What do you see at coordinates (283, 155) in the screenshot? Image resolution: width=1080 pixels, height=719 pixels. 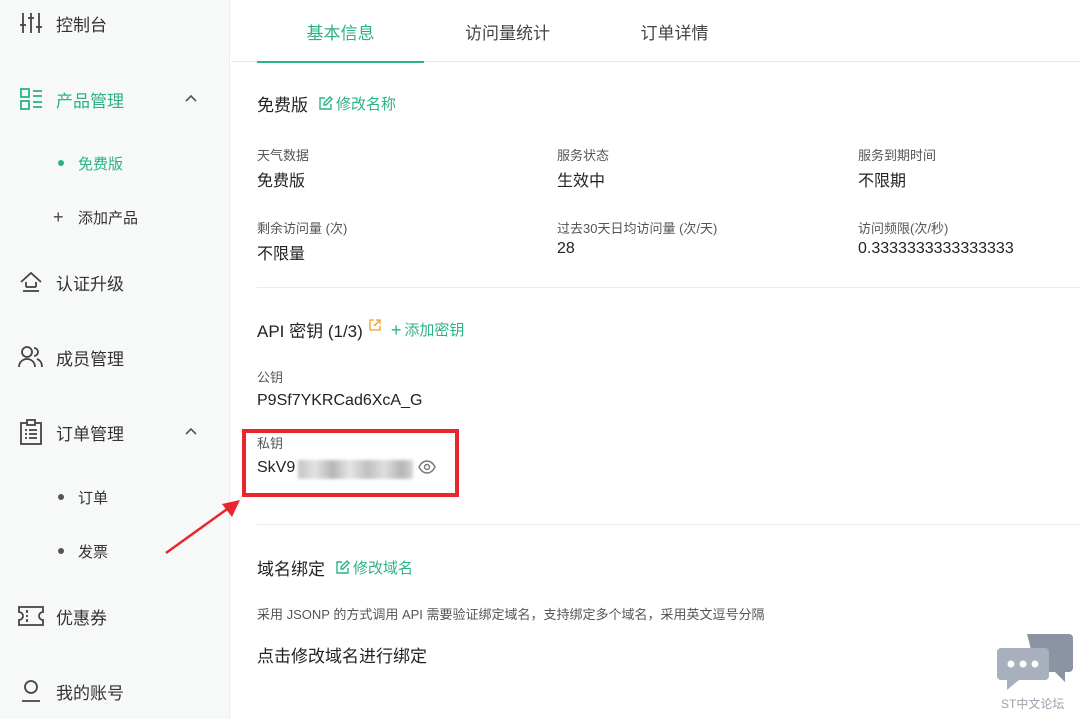 I see `stat-label: 天气数据` at bounding box center [283, 155].